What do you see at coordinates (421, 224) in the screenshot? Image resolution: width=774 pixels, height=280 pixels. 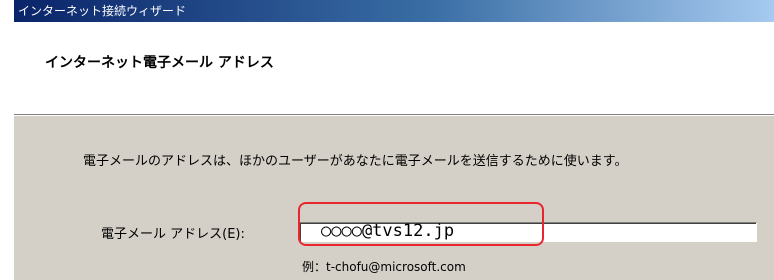 I see `callout-highlight-box` at bounding box center [421, 224].